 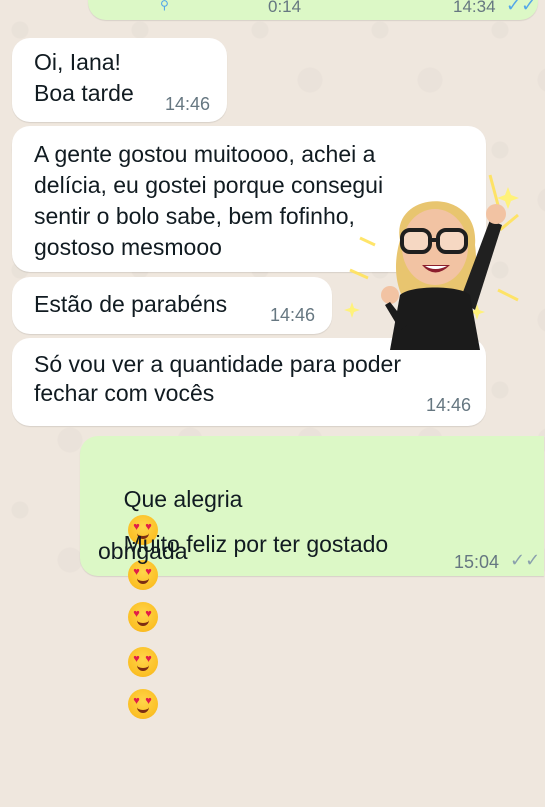 I want to click on message-text-line: Oi, Iana!, so click(x=77, y=62).